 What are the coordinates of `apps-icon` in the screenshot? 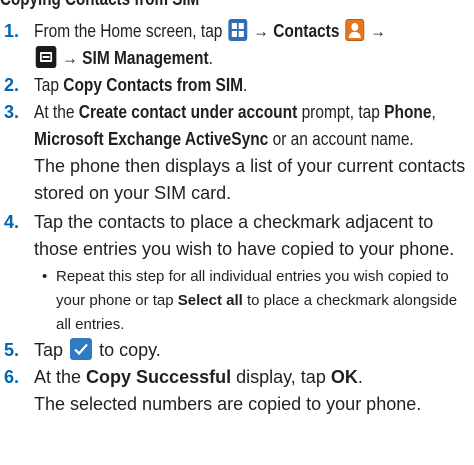 It's located at (238, 30).